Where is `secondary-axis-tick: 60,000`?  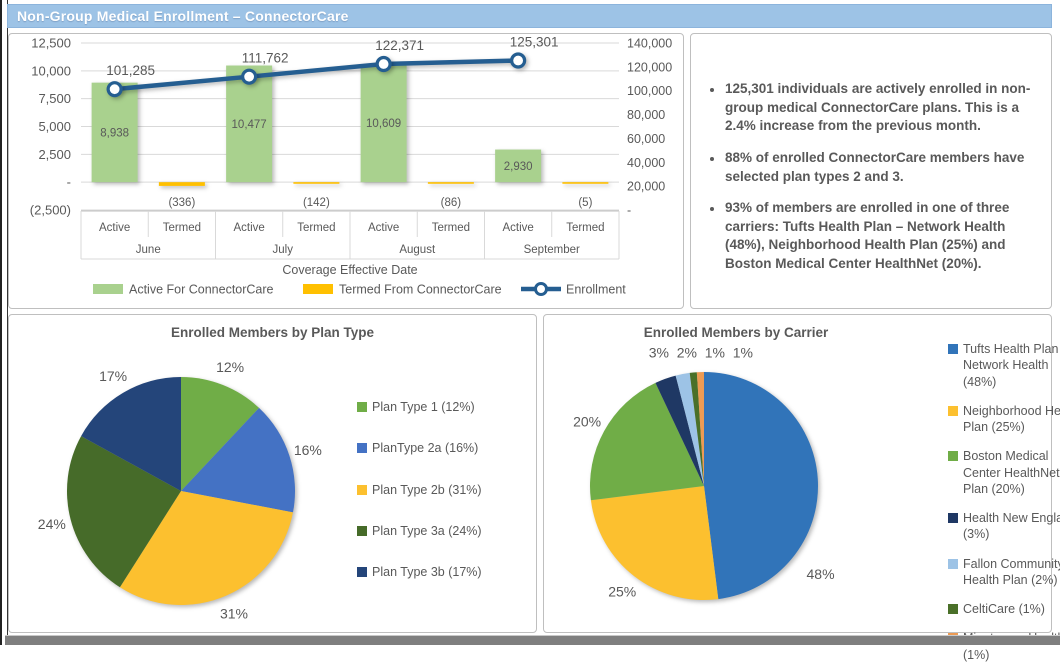 secondary-axis-tick: 60,000 is located at coordinates (646, 139).